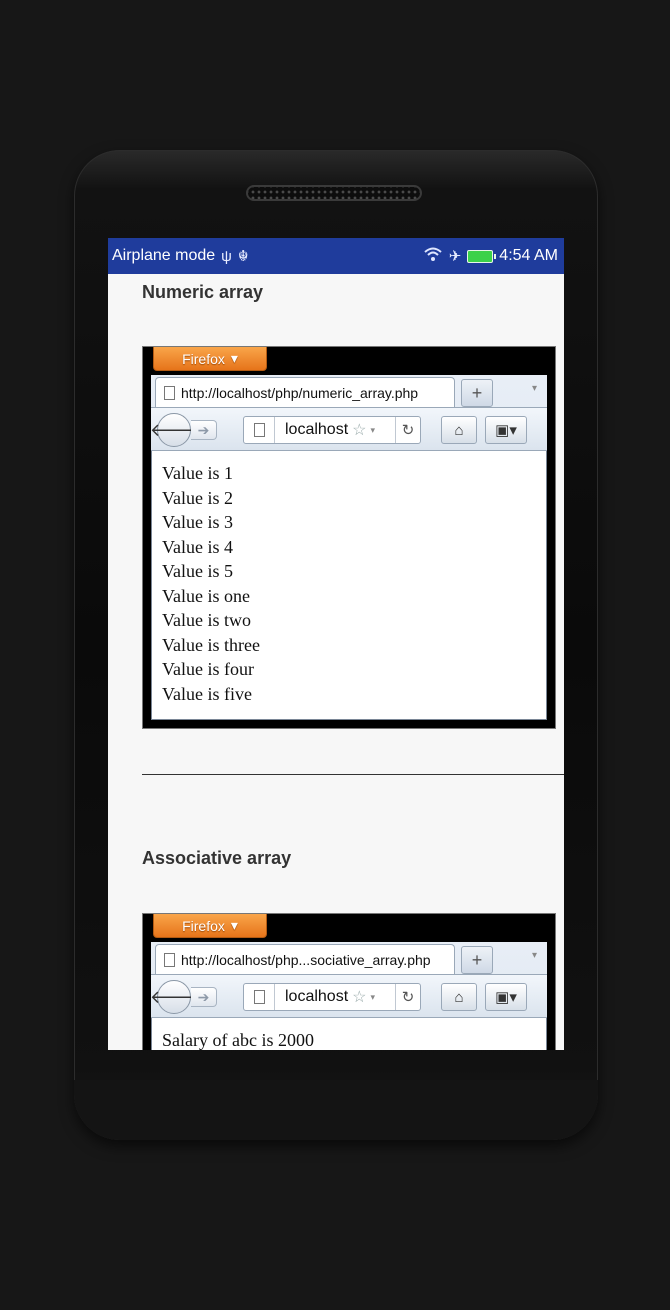 Image resolution: width=670 pixels, height=1310 pixels. I want to click on output-line: Value is five, so click(207, 693).